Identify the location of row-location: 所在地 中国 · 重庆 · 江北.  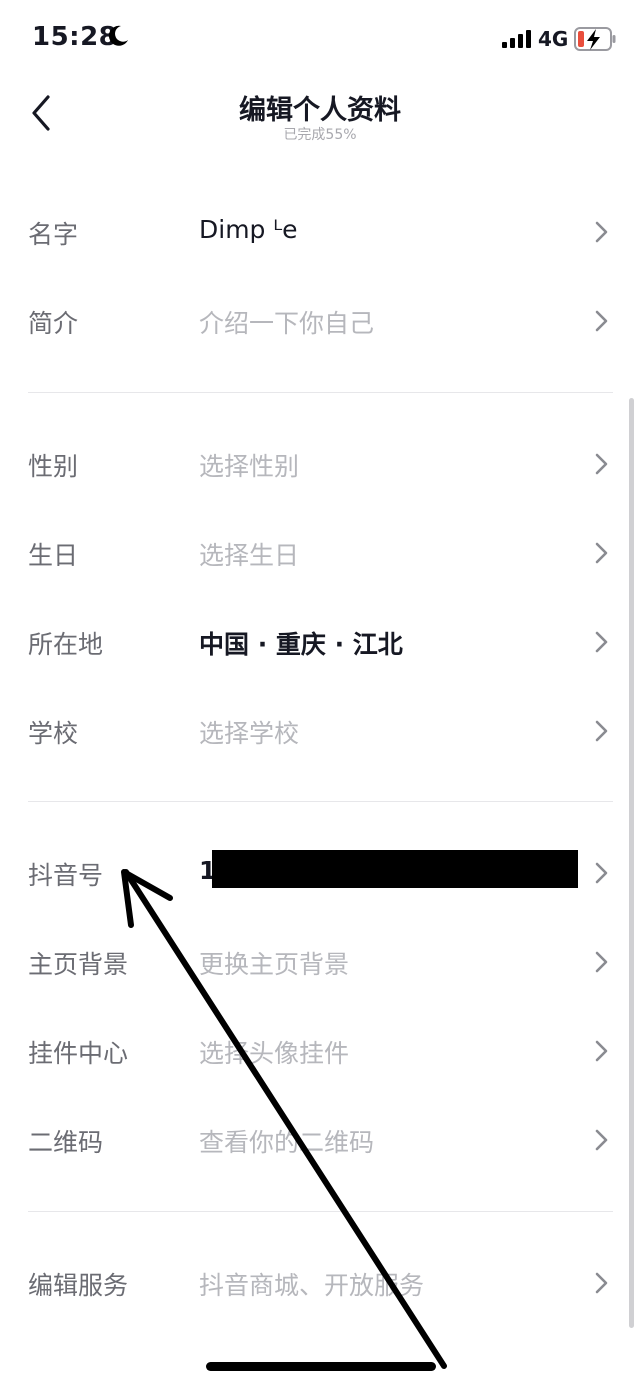
(320, 643).